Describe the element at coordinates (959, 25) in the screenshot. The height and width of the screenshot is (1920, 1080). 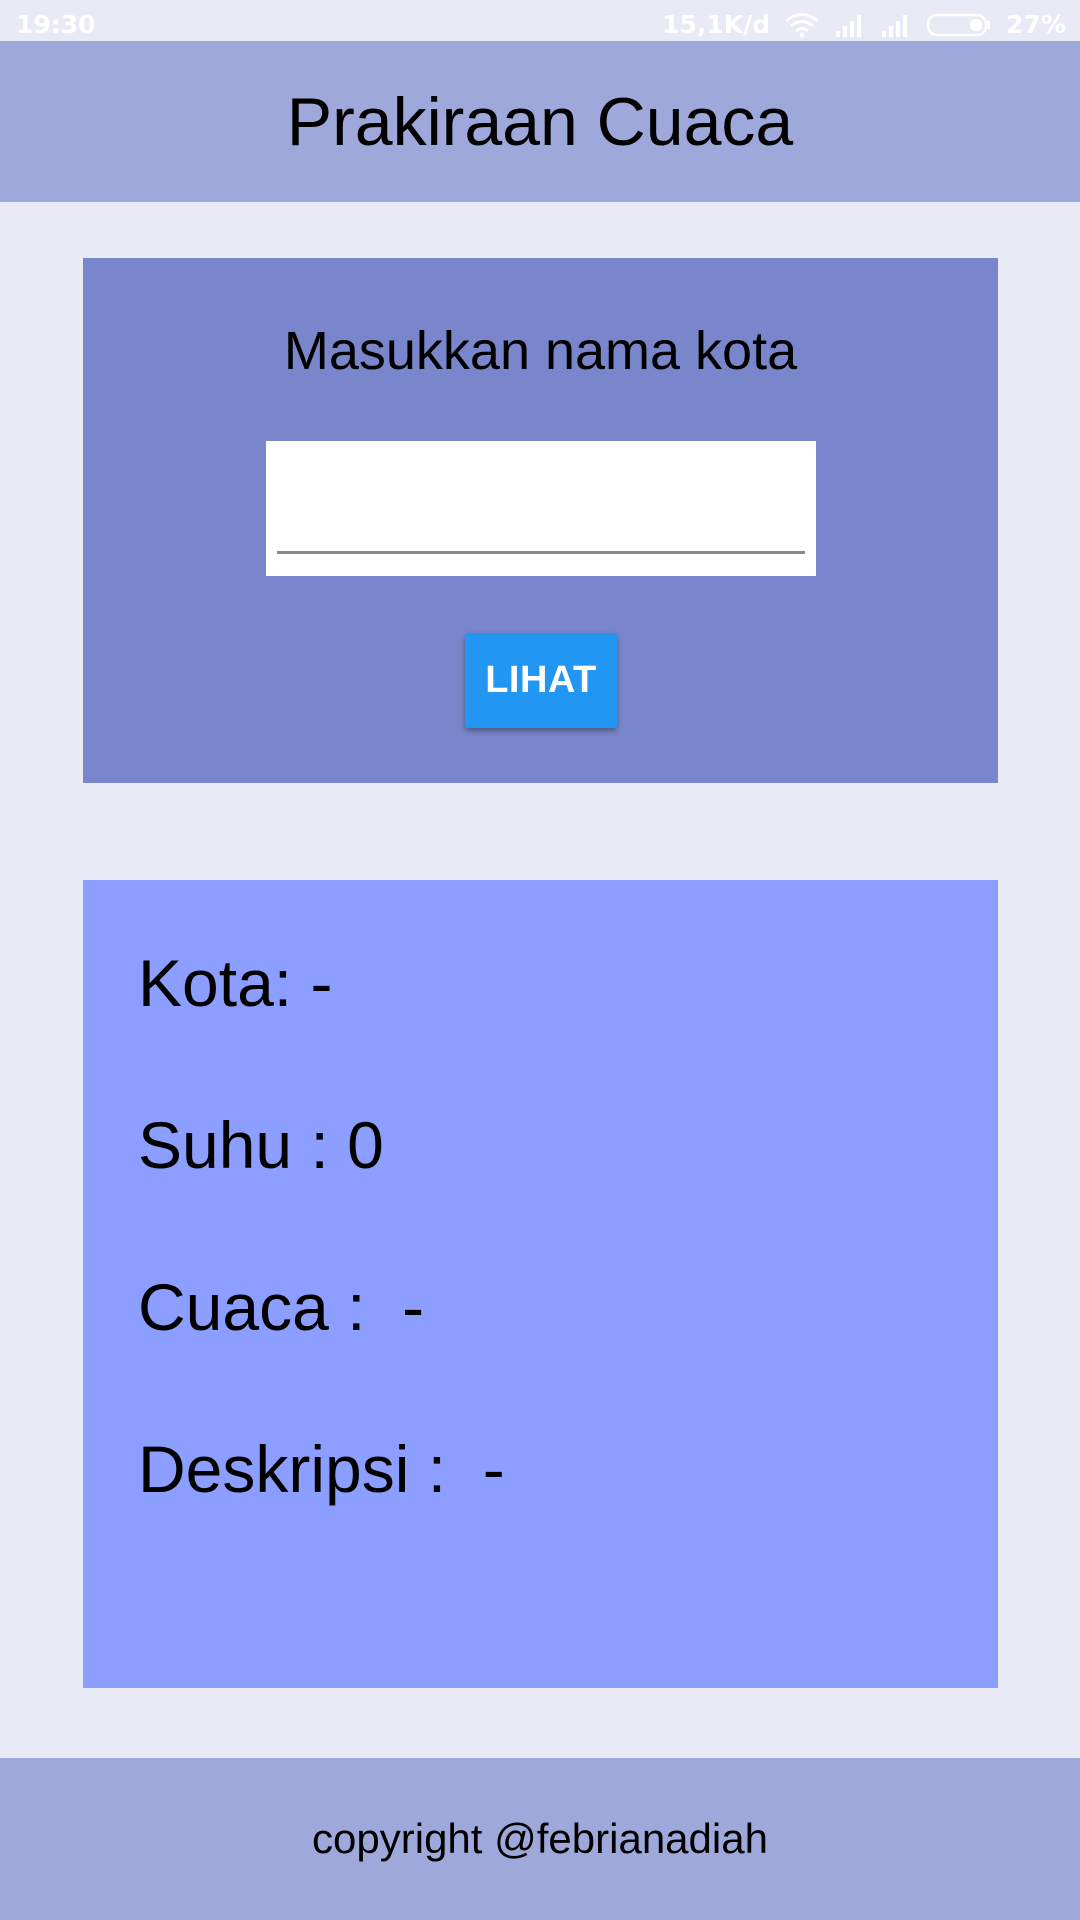
I see `battery-icon` at that location.